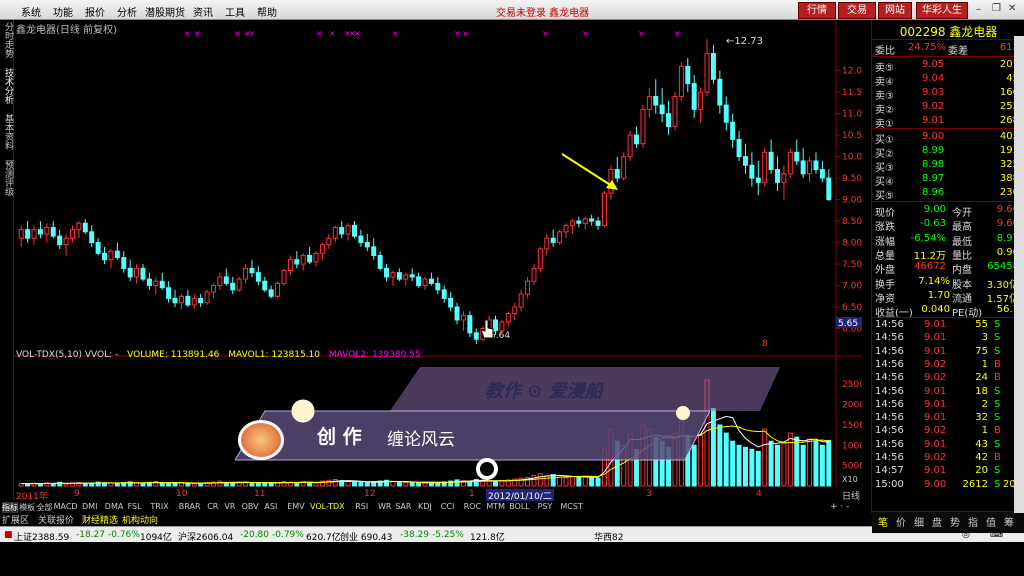  I want to click on menu-function: 功能, so click(63, 11).